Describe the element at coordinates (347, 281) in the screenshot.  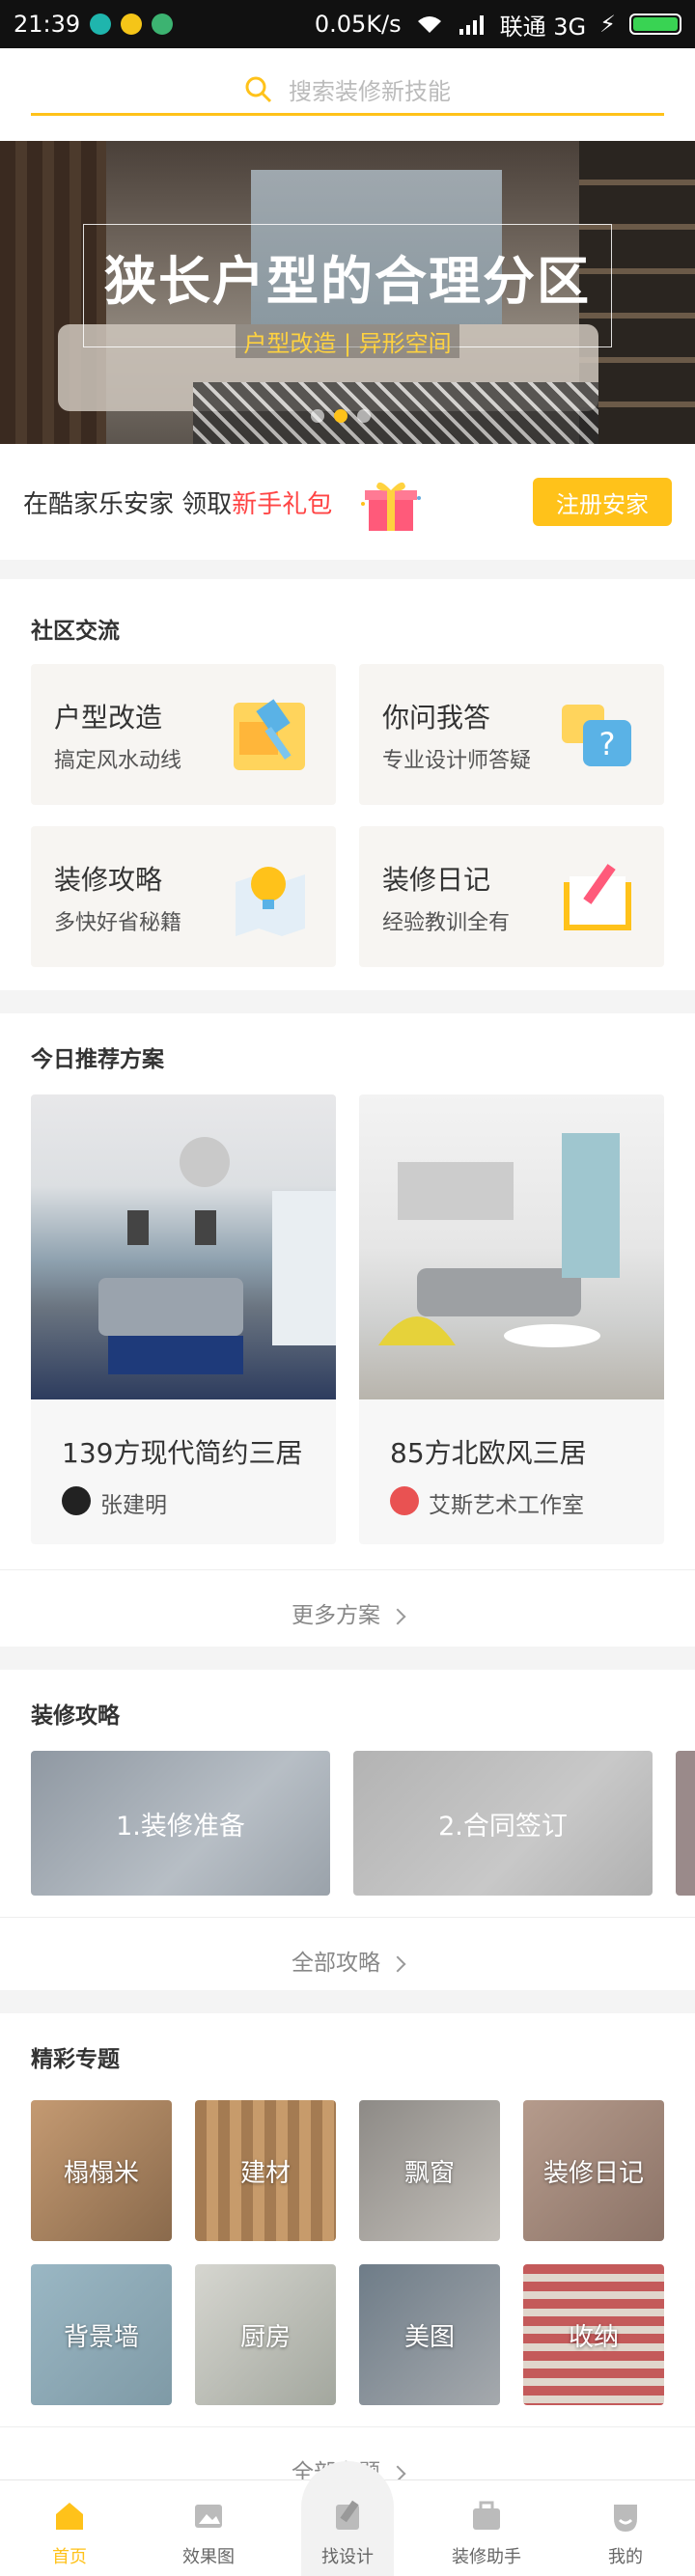
I see `banner-title: 狭长户型的合理分区` at that location.